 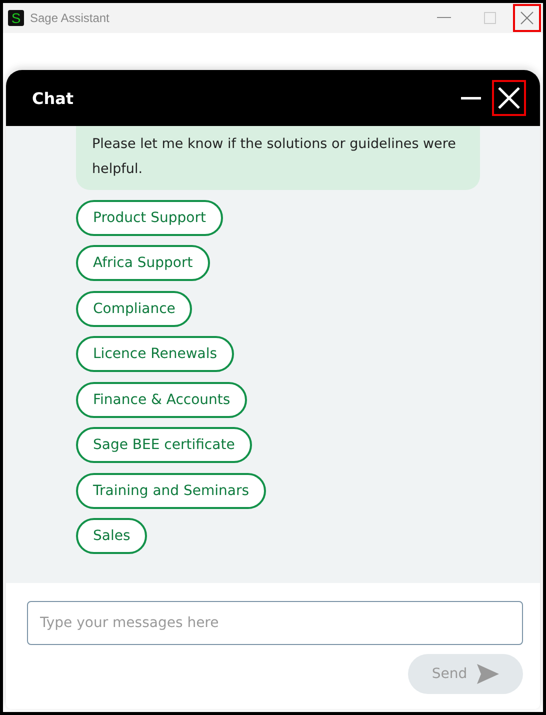 What do you see at coordinates (278, 158) in the screenshot?
I see `message-bubble: Please let me know if the solutions or guidelines were helpful.` at bounding box center [278, 158].